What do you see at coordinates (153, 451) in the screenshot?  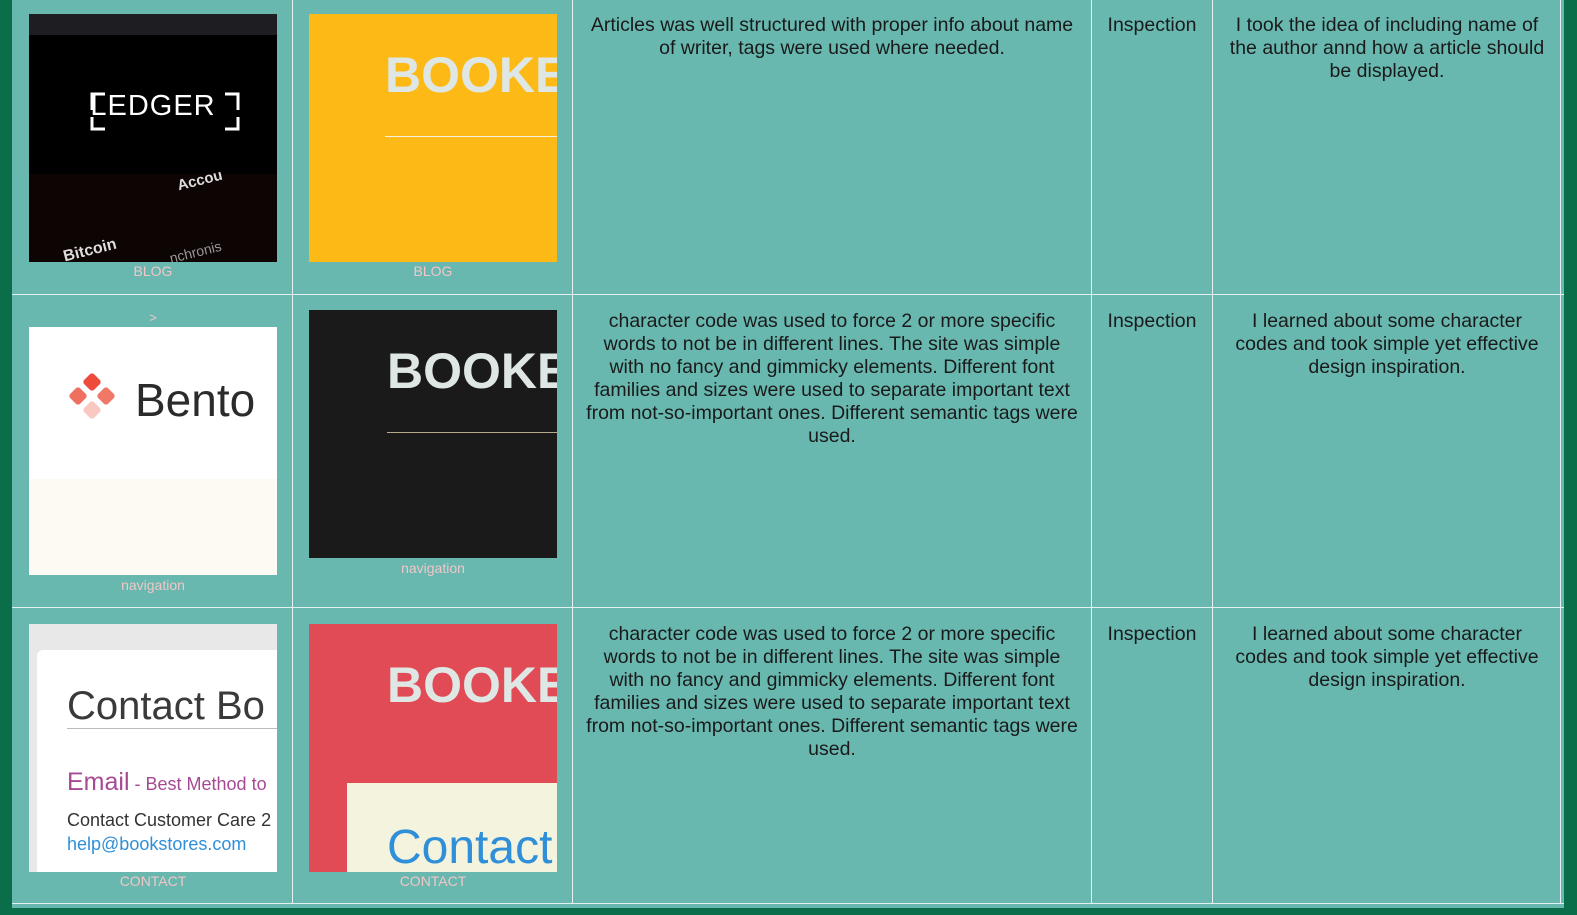 I see `bento-screenshot: Bento` at bounding box center [153, 451].